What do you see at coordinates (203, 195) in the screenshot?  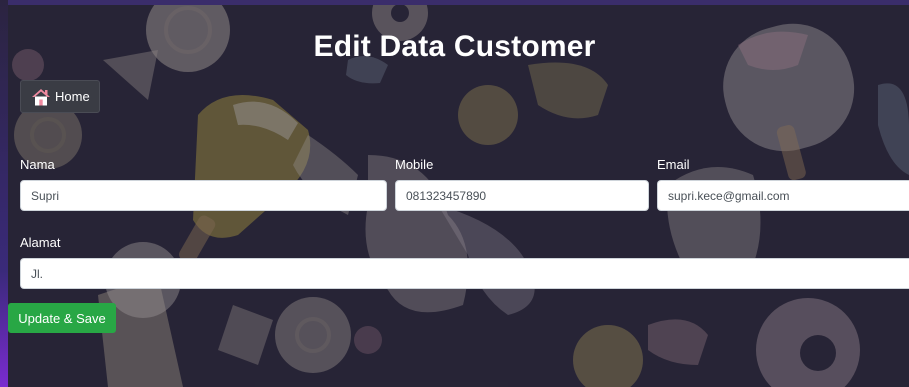 I see `nama-input` at bounding box center [203, 195].